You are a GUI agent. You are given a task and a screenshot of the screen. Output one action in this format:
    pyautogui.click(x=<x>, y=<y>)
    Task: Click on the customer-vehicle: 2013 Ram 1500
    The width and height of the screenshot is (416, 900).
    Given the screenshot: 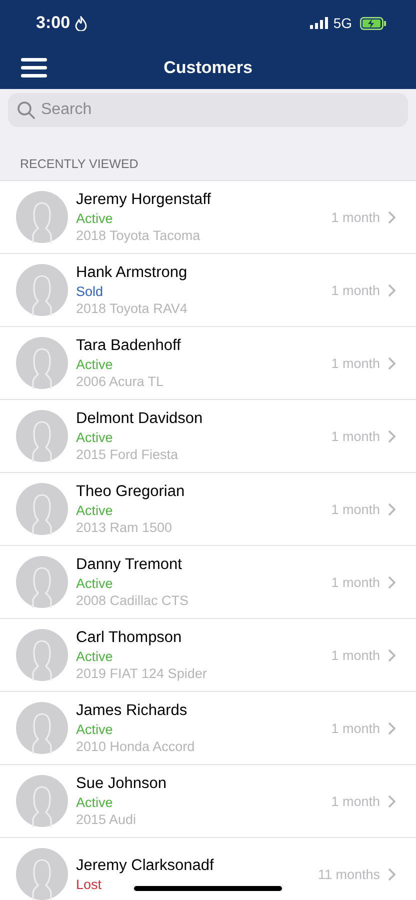 What is the action you would take?
    pyautogui.click(x=124, y=527)
    